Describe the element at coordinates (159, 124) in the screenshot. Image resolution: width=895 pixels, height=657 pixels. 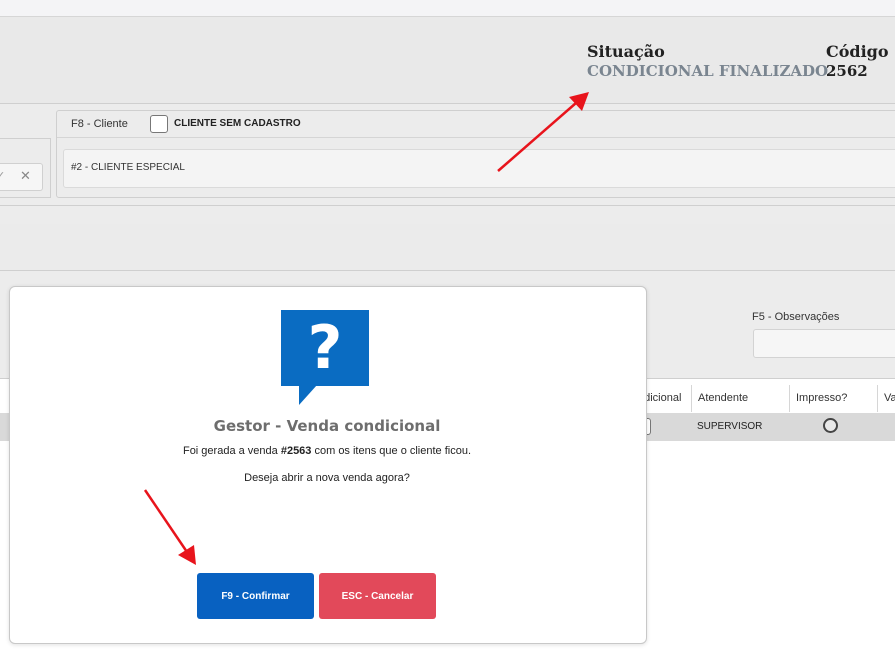
I see `cliente-sem-cadastro-checkbox` at that location.